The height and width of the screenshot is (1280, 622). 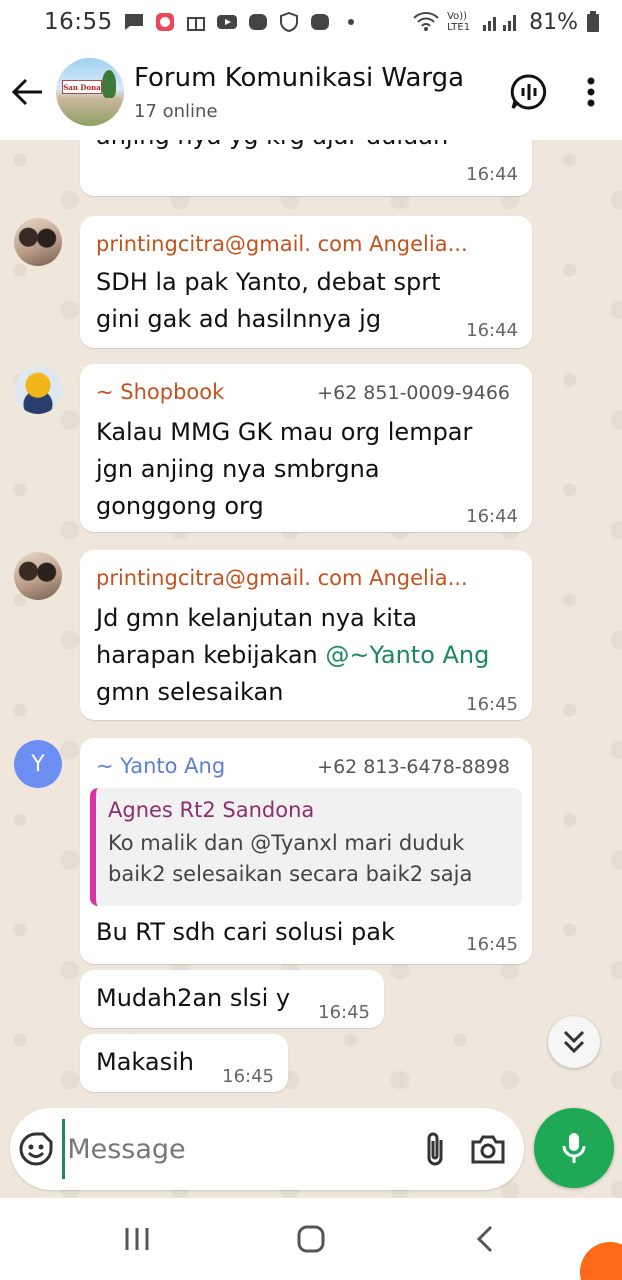 What do you see at coordinates (180, 506) in the screenshot?
I see `message-line: gonggong org` at bounding box center [180, 506].